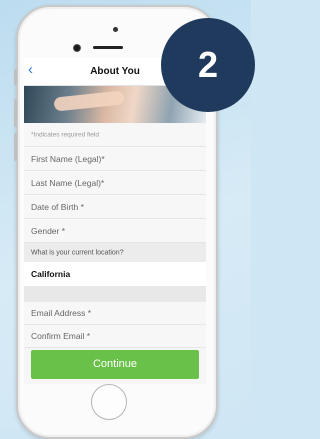  I want to click on email-address-field: Email Address *, so click(115, 313).